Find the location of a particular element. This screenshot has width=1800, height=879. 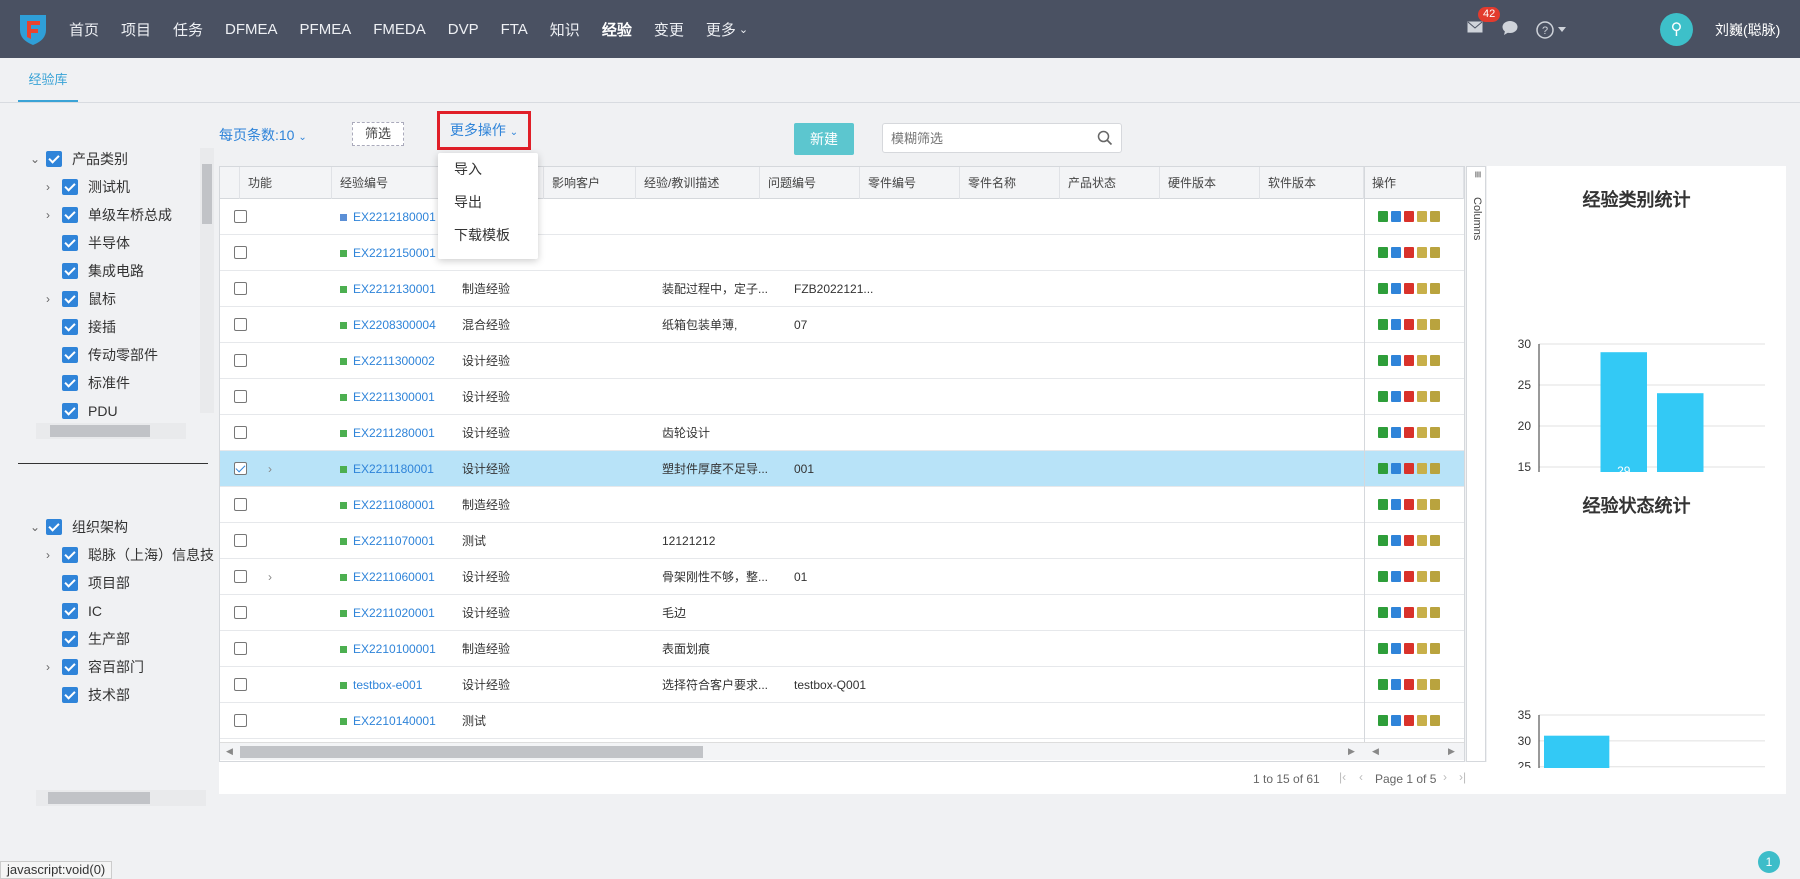

column-header: 产品状态 is located at coordinates (1110, 183).